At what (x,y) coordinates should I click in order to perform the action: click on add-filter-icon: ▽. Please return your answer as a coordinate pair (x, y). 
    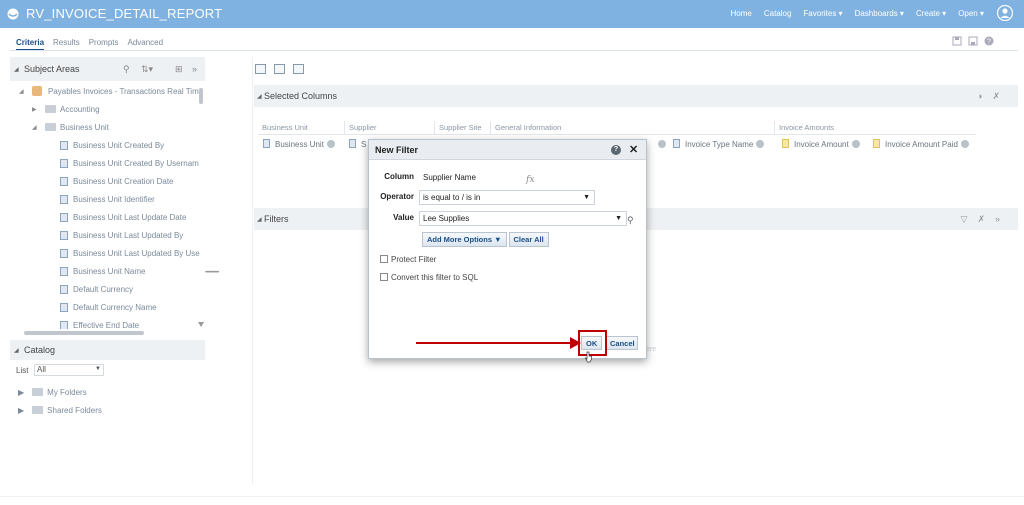
    Looking at the image, I should click on (964, 219).